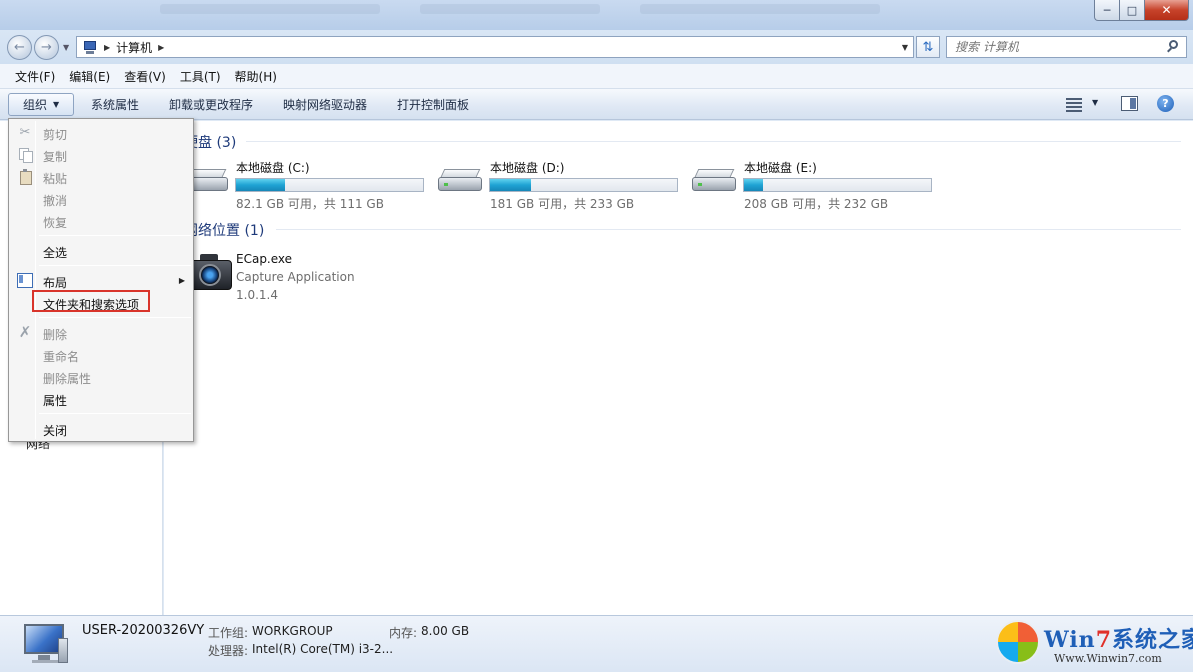 This screenshot has width=1193, height=672. Describe the element at coordinates (55, 431) in the screenshot. I see `menu-item-label: 关闭` at that location.